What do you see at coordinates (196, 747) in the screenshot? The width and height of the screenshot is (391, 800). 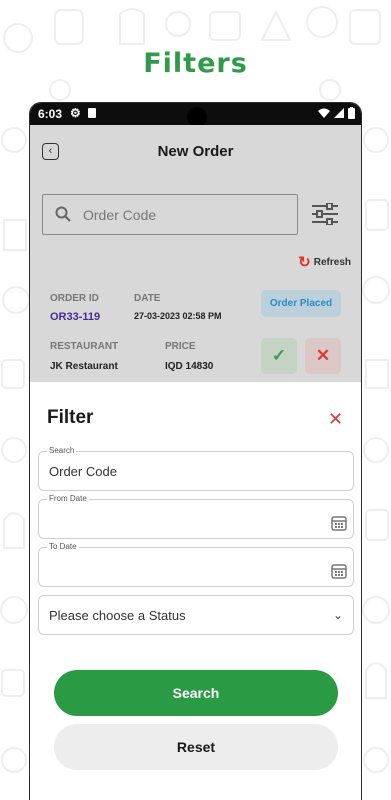 I see `reset-button: Reset` at bounding box center [196, 747].